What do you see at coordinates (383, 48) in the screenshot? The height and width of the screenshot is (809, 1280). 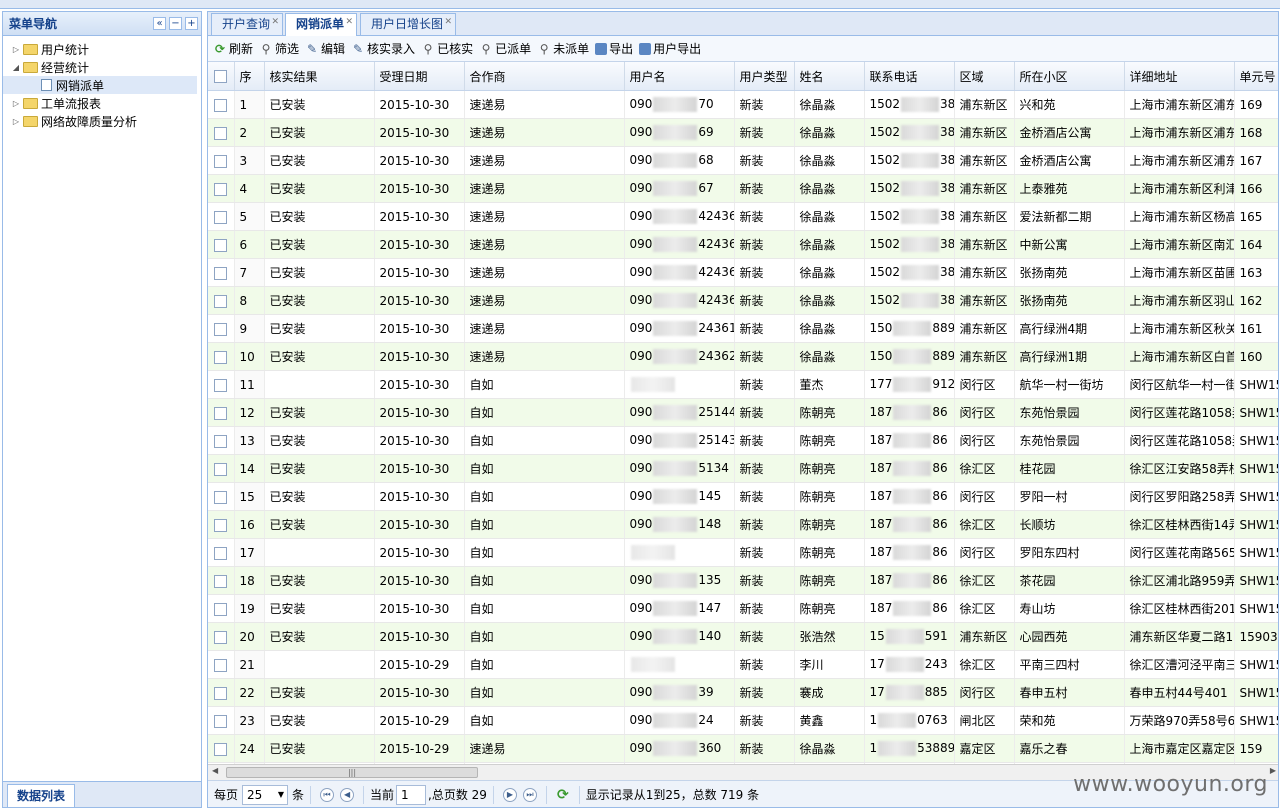 I see `verify-entry-button: ✎ 核实录入` at bounding box center [383, 48].